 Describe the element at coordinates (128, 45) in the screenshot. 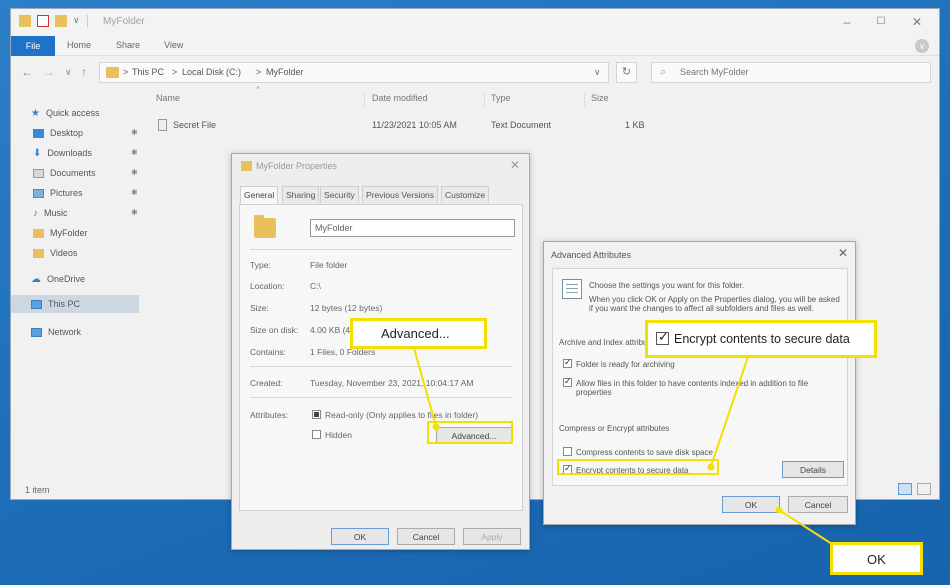

I see `ribbon-tab-share: Share` at that location.